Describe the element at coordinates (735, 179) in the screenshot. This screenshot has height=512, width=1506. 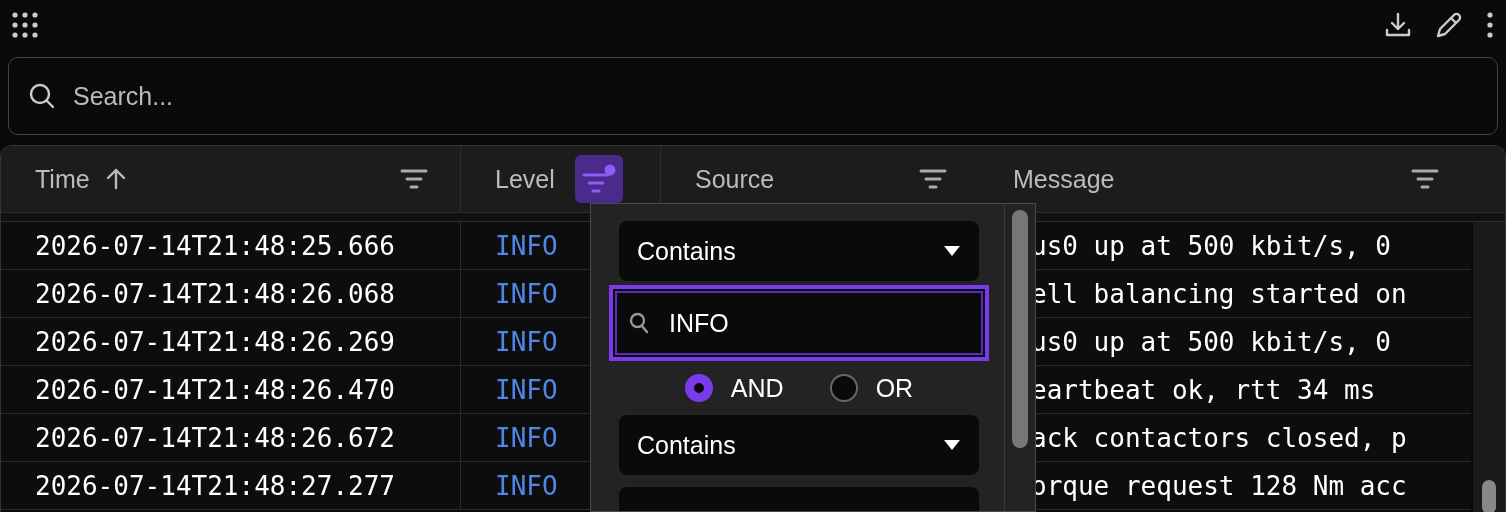
I see `column-header: Source` at that location.